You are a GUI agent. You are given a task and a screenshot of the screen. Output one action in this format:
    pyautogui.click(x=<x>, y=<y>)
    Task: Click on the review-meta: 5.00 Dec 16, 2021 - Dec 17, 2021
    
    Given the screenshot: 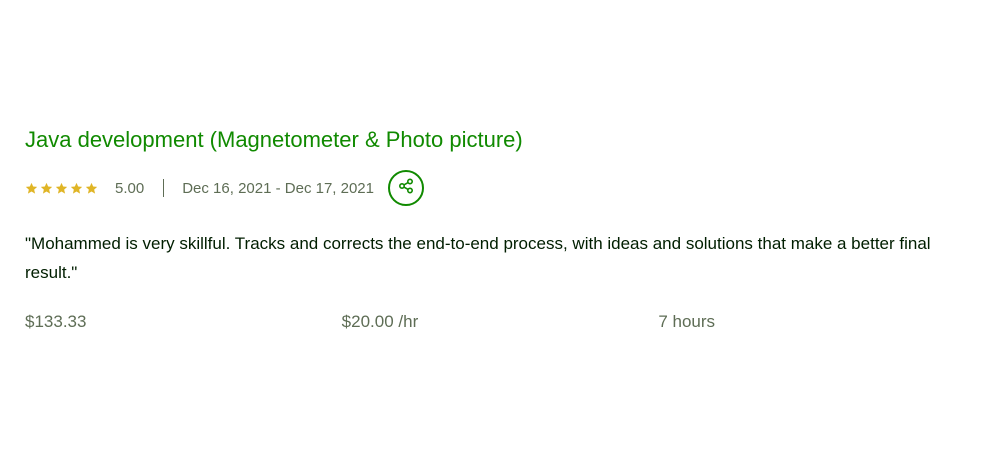 What is the action you would take?
    pyautogui.click(x=500, y=188)
    